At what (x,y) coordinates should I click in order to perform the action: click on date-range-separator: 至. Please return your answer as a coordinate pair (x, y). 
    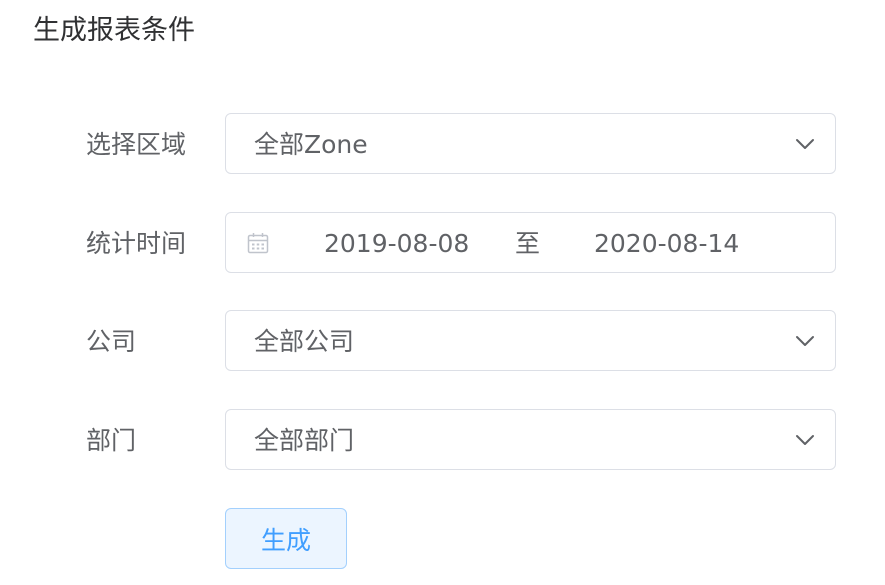
    Looking at the image, I should click on (528, 243).